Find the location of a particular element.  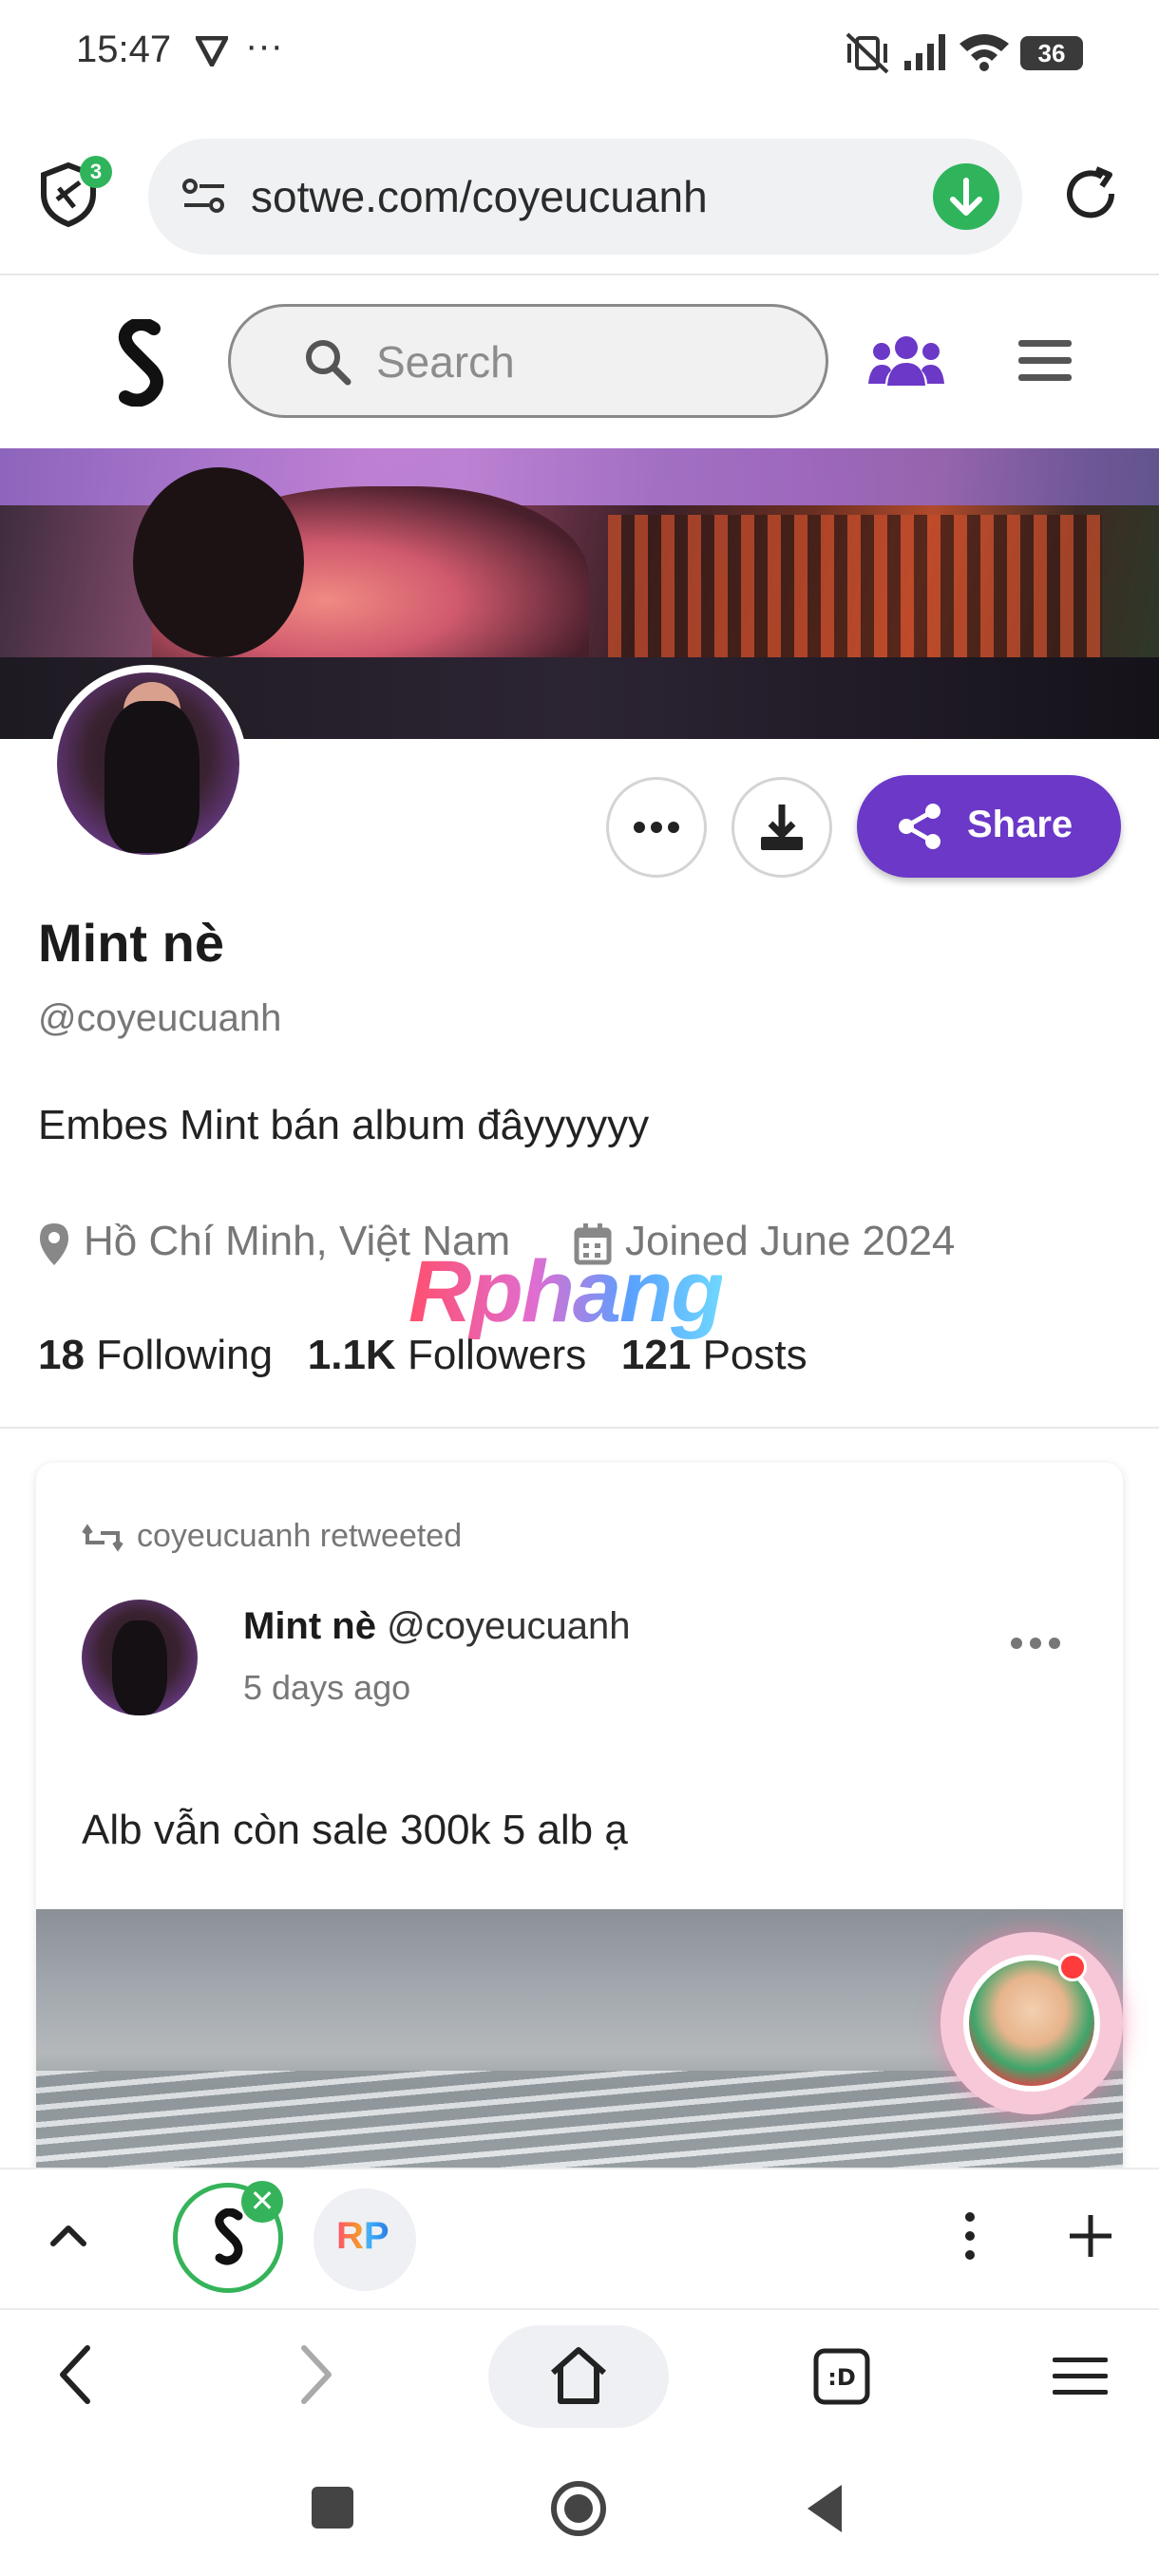

more-options-button is located at coordinates (656, 827).